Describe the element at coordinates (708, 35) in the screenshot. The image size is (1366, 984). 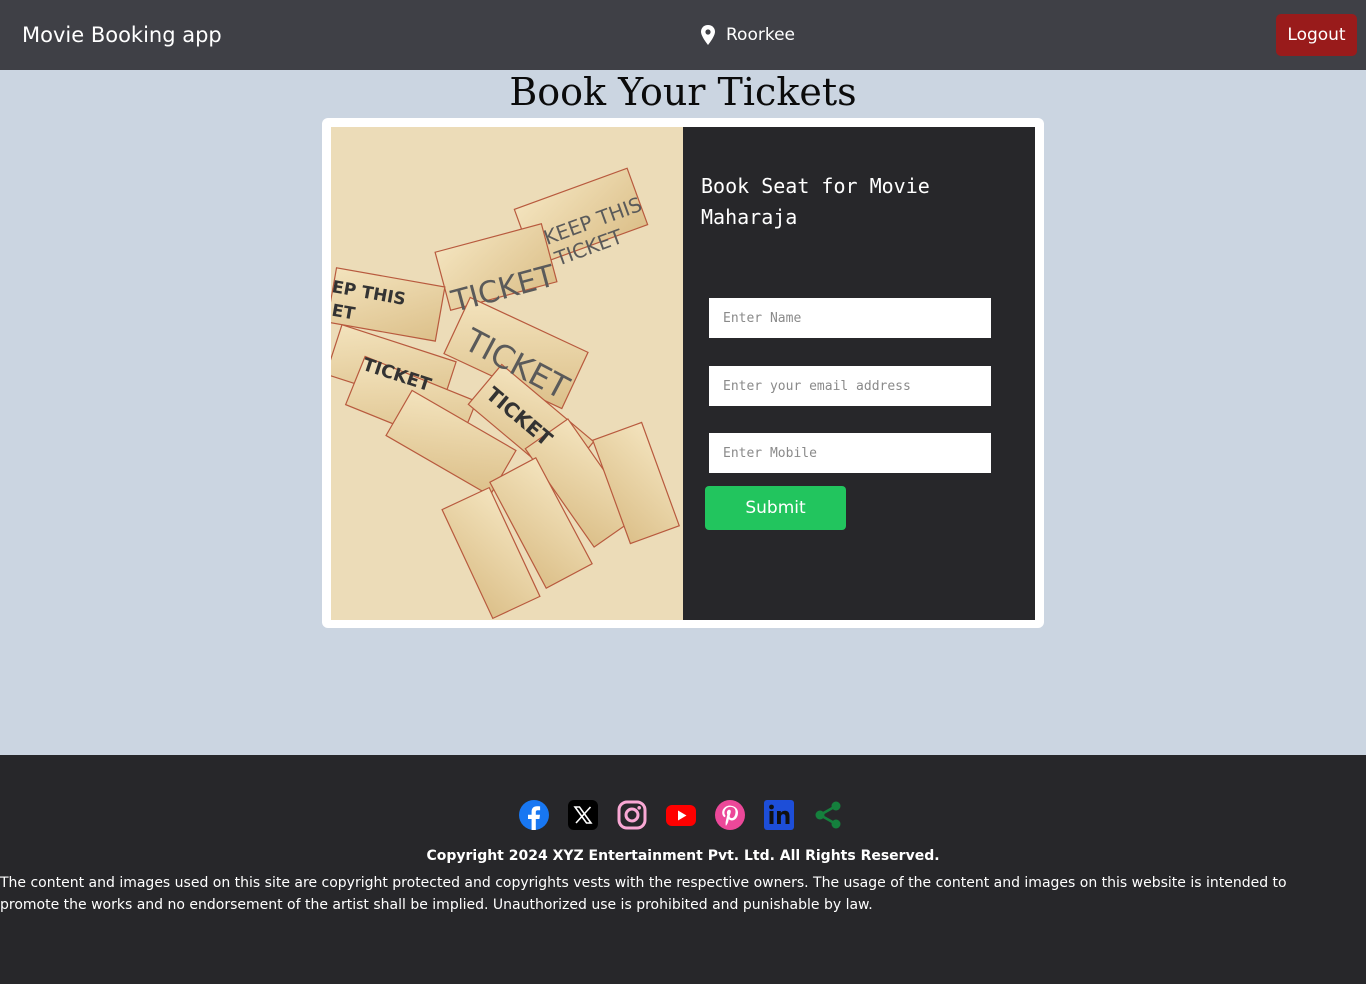
I see `map-pin-icon` at that location.